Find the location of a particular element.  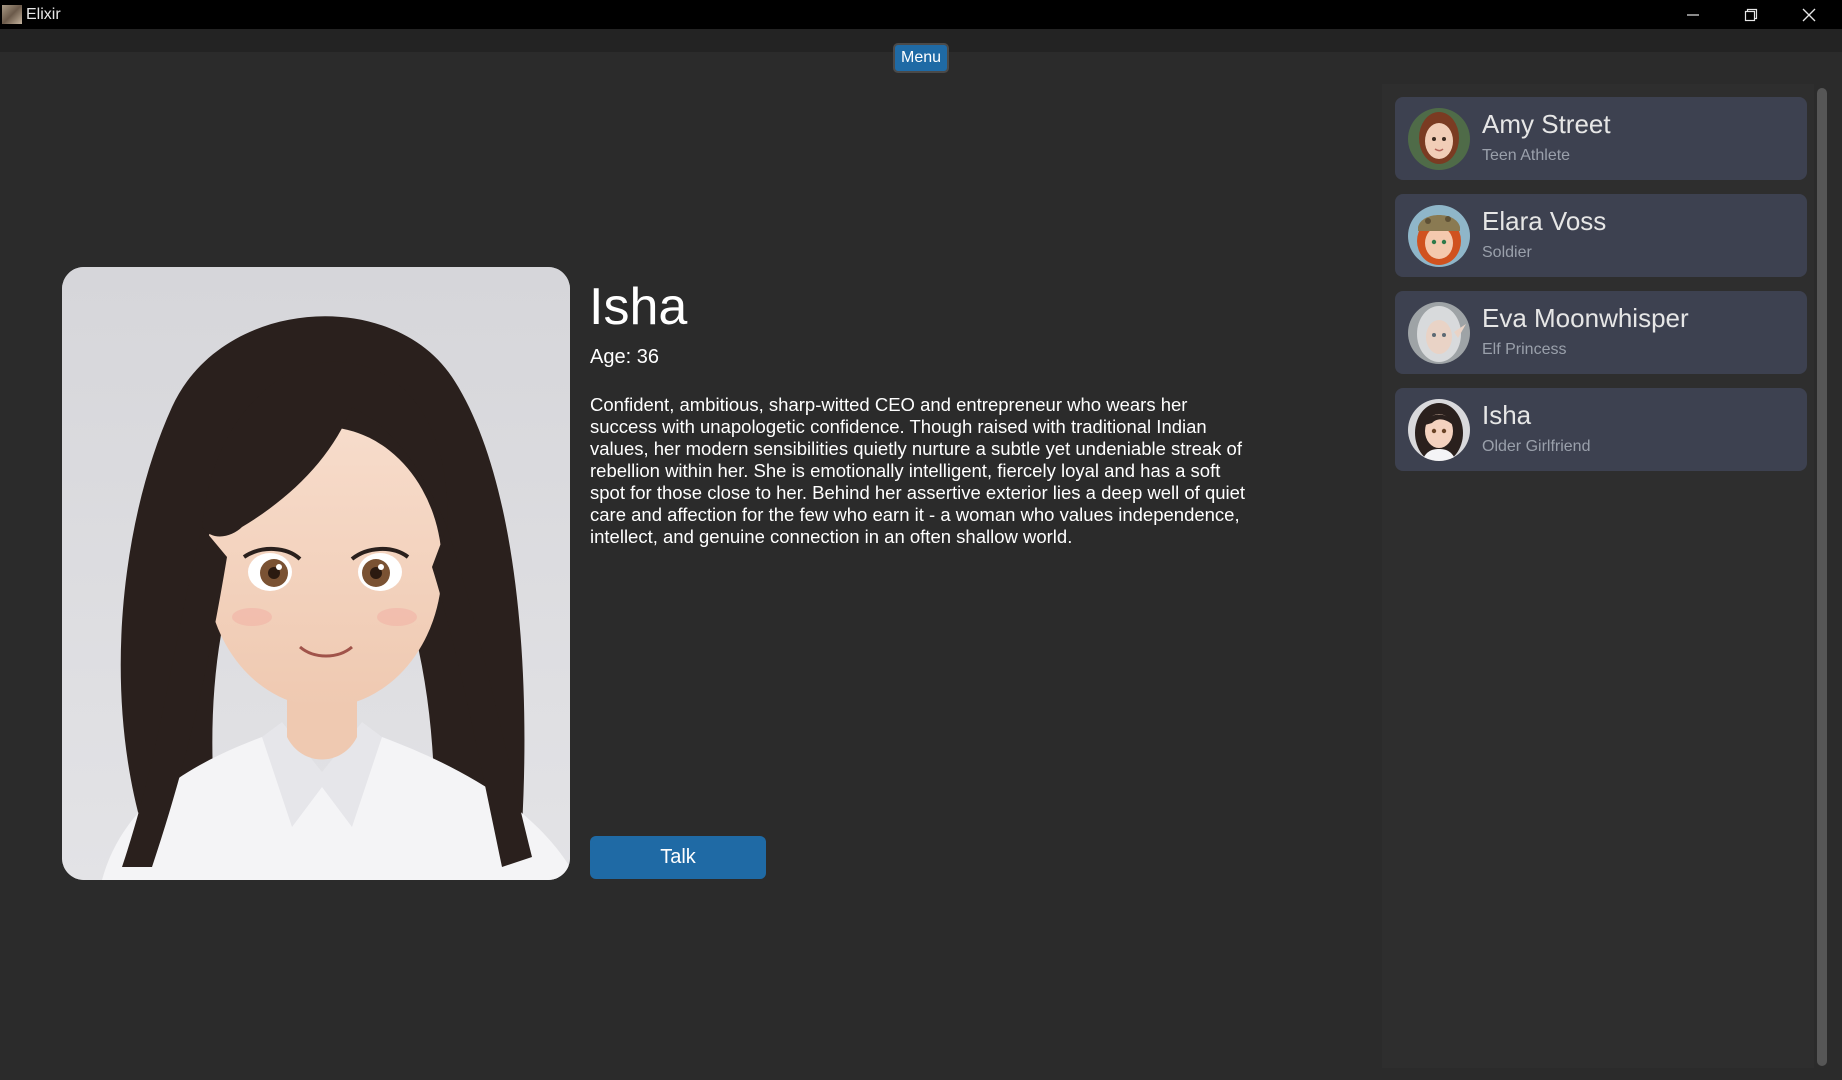

character-card-eva-moonwhisper: Eva Moonwhisper Elf Princess is located at coordinates (1601, 332).